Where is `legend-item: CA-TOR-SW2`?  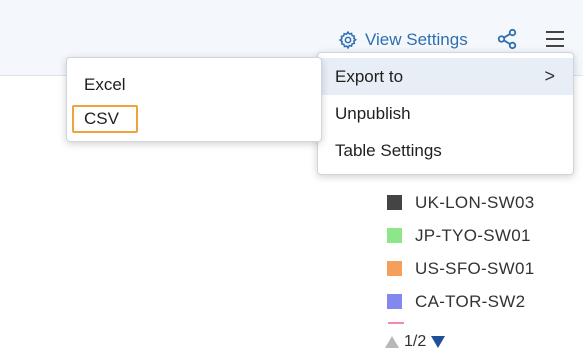
legend-item: CA-TOR-SW2 is located at coordinates (461, 301).